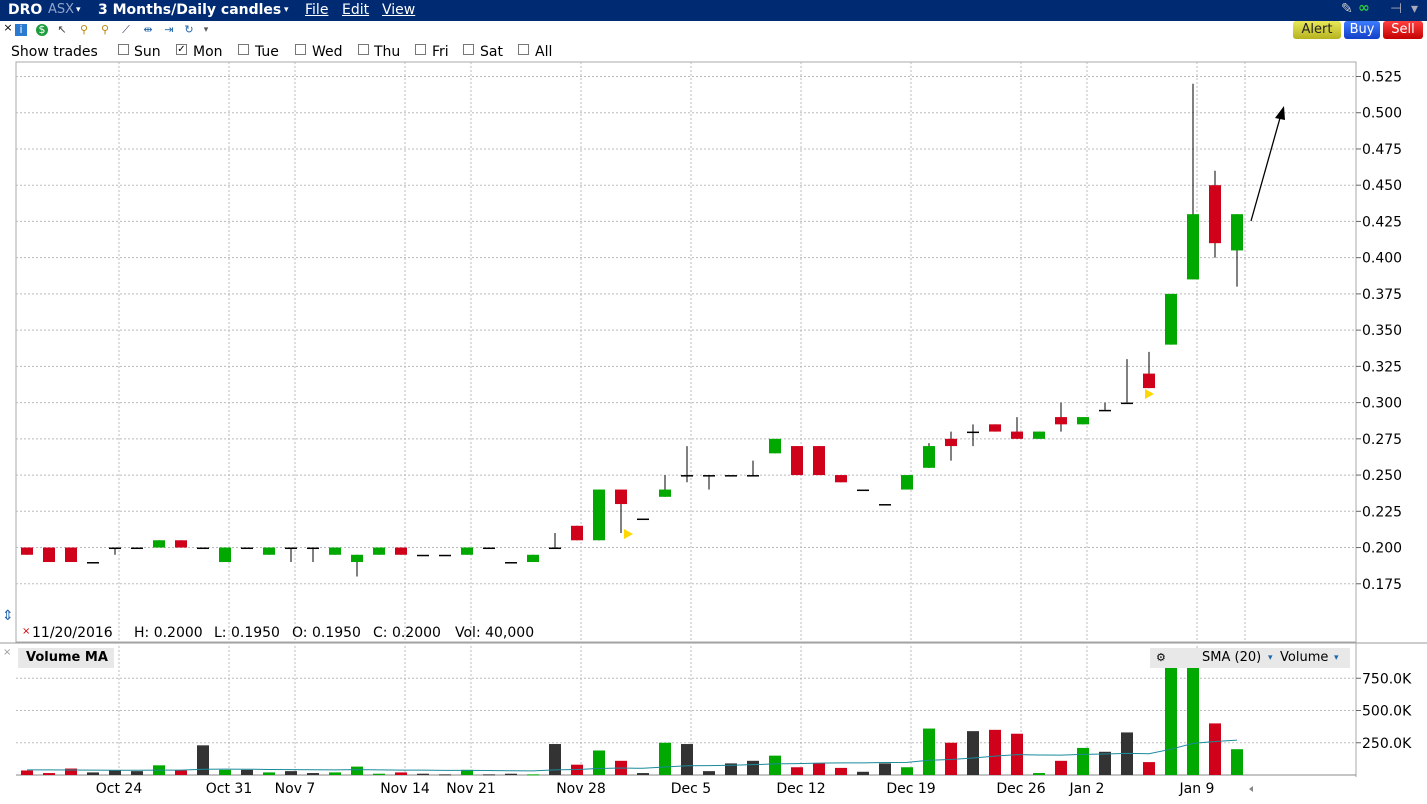 Image resolution: width=1427 pixels, height=804 pixels. I want to click on zoom-out-icon: ⚲, so click(105, 30).